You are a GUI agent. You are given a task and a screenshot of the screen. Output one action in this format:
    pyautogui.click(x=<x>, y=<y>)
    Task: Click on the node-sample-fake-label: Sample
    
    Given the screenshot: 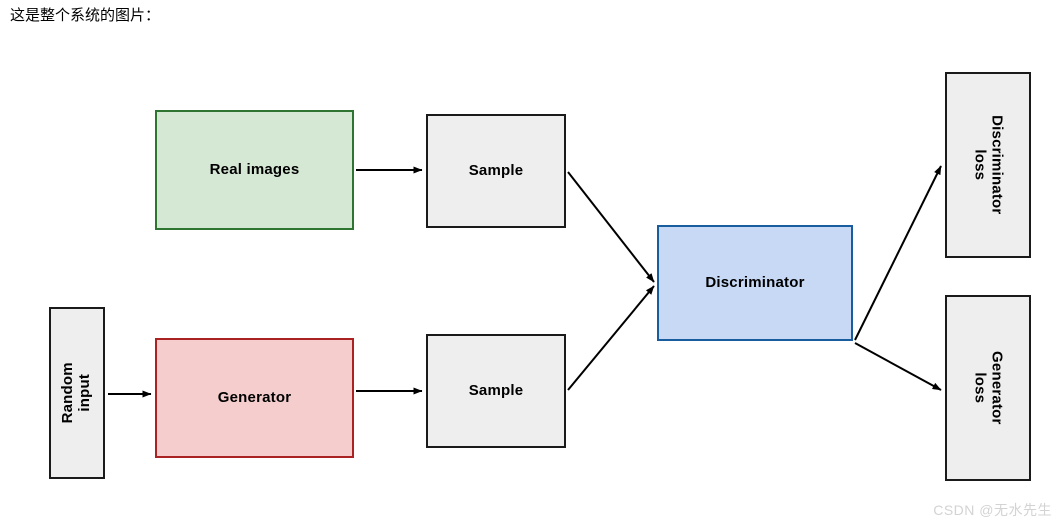 What is the action you would take?
    pyautogui.click(x=496, y=390)
    